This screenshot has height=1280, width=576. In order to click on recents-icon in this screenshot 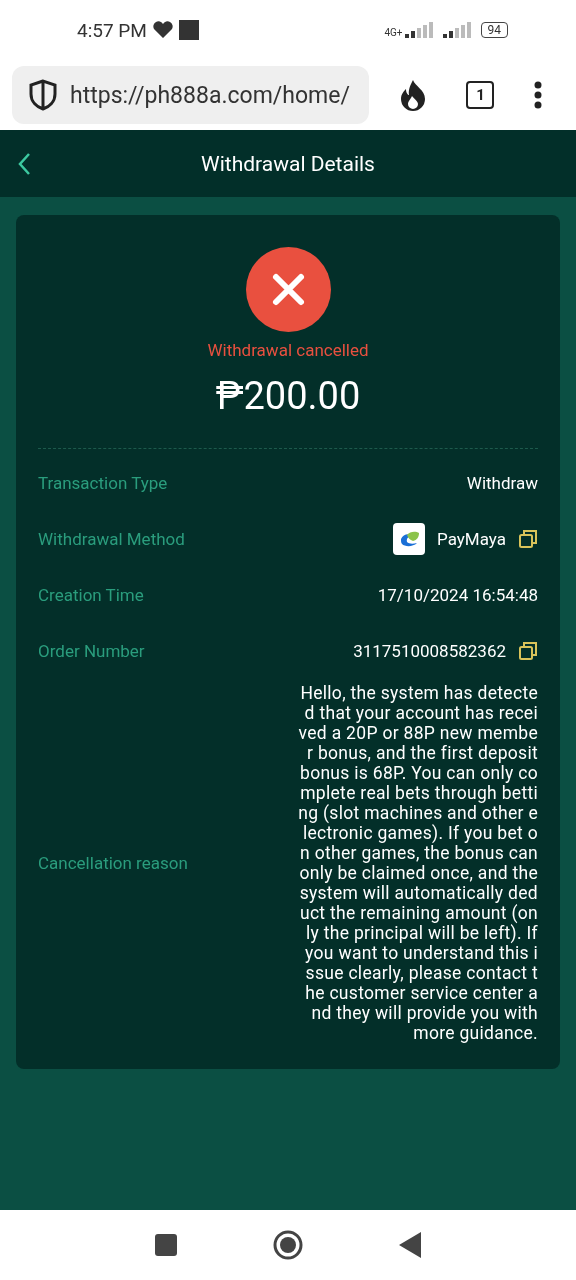, I will do `click(166, 1245)`.